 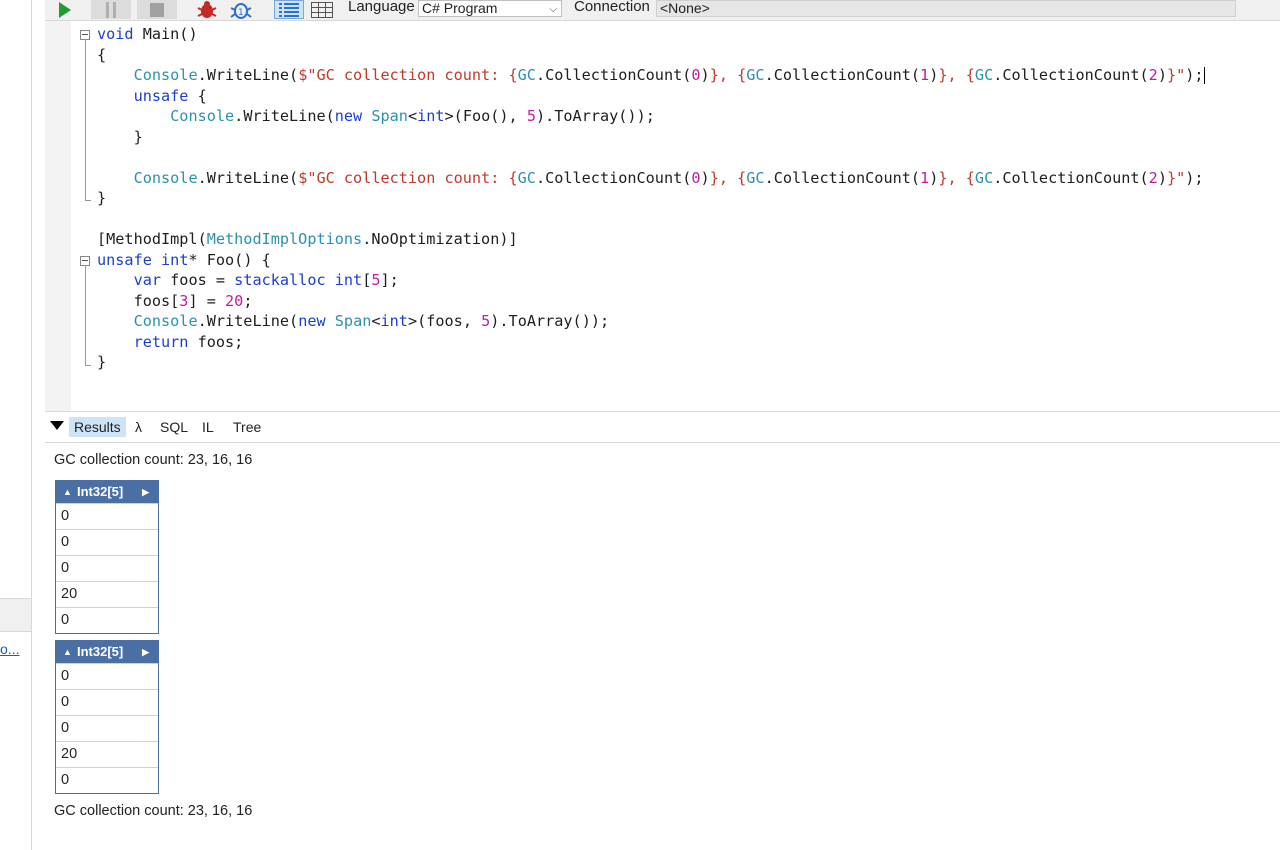 What do you see at coordinates (381, 7) in the screenshot?
I see `language-label: Language` at bounding box center [381, 7].